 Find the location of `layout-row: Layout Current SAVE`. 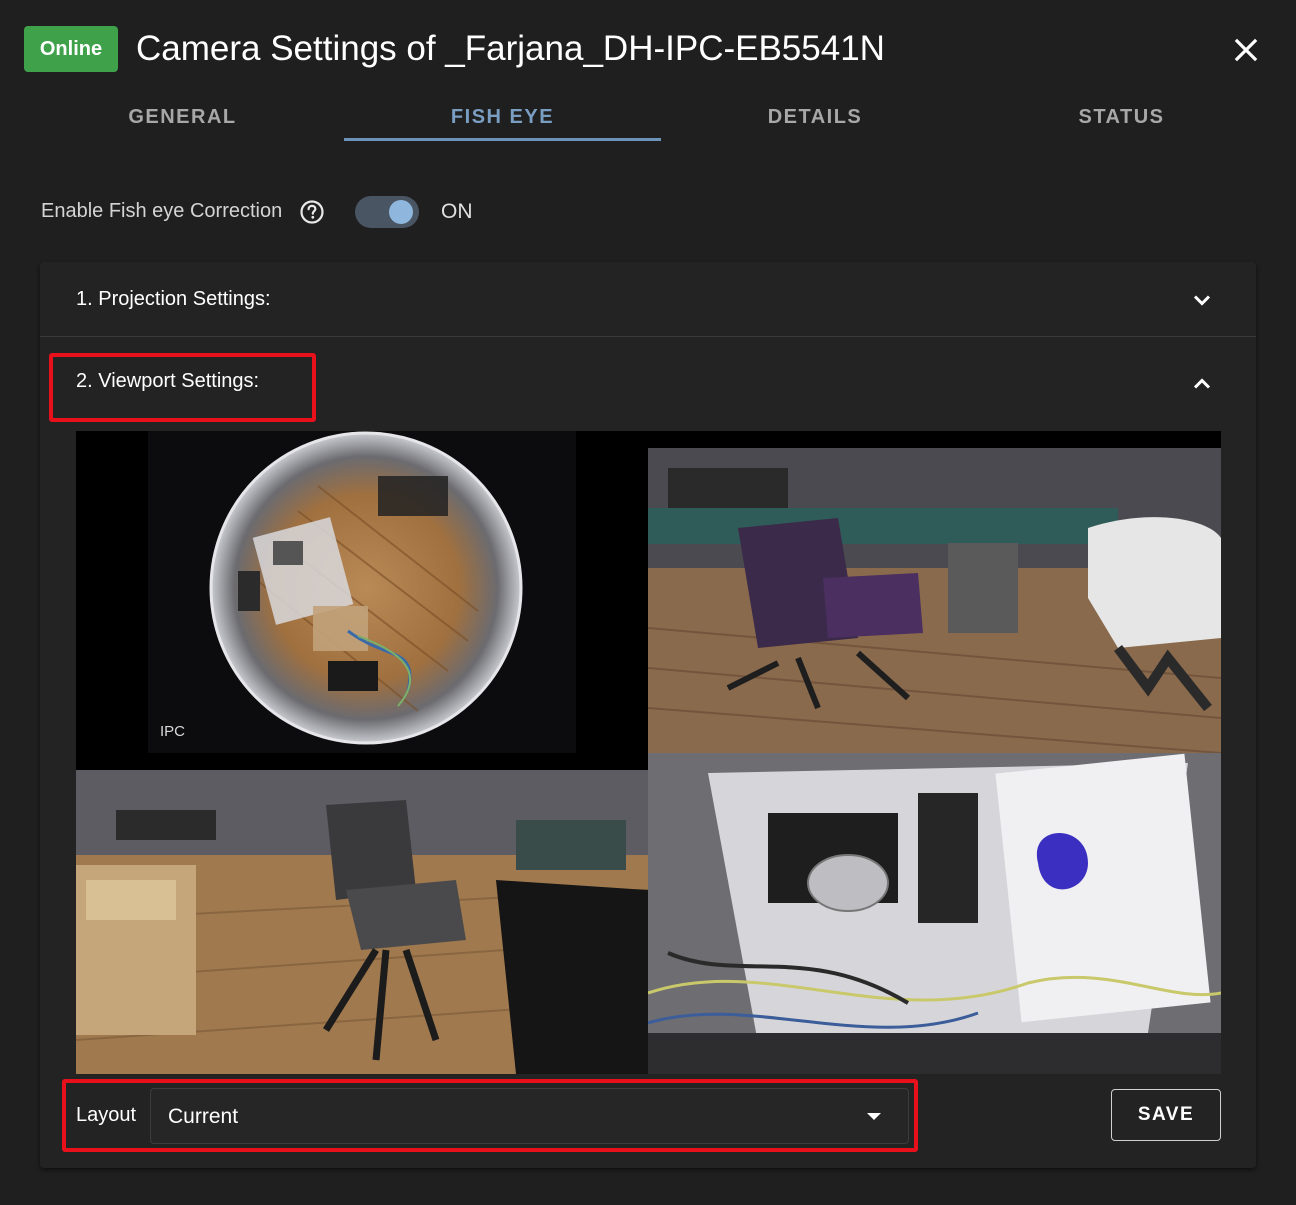

layout-row: Layout Current SAVE is located at coordinates (648, 1115).